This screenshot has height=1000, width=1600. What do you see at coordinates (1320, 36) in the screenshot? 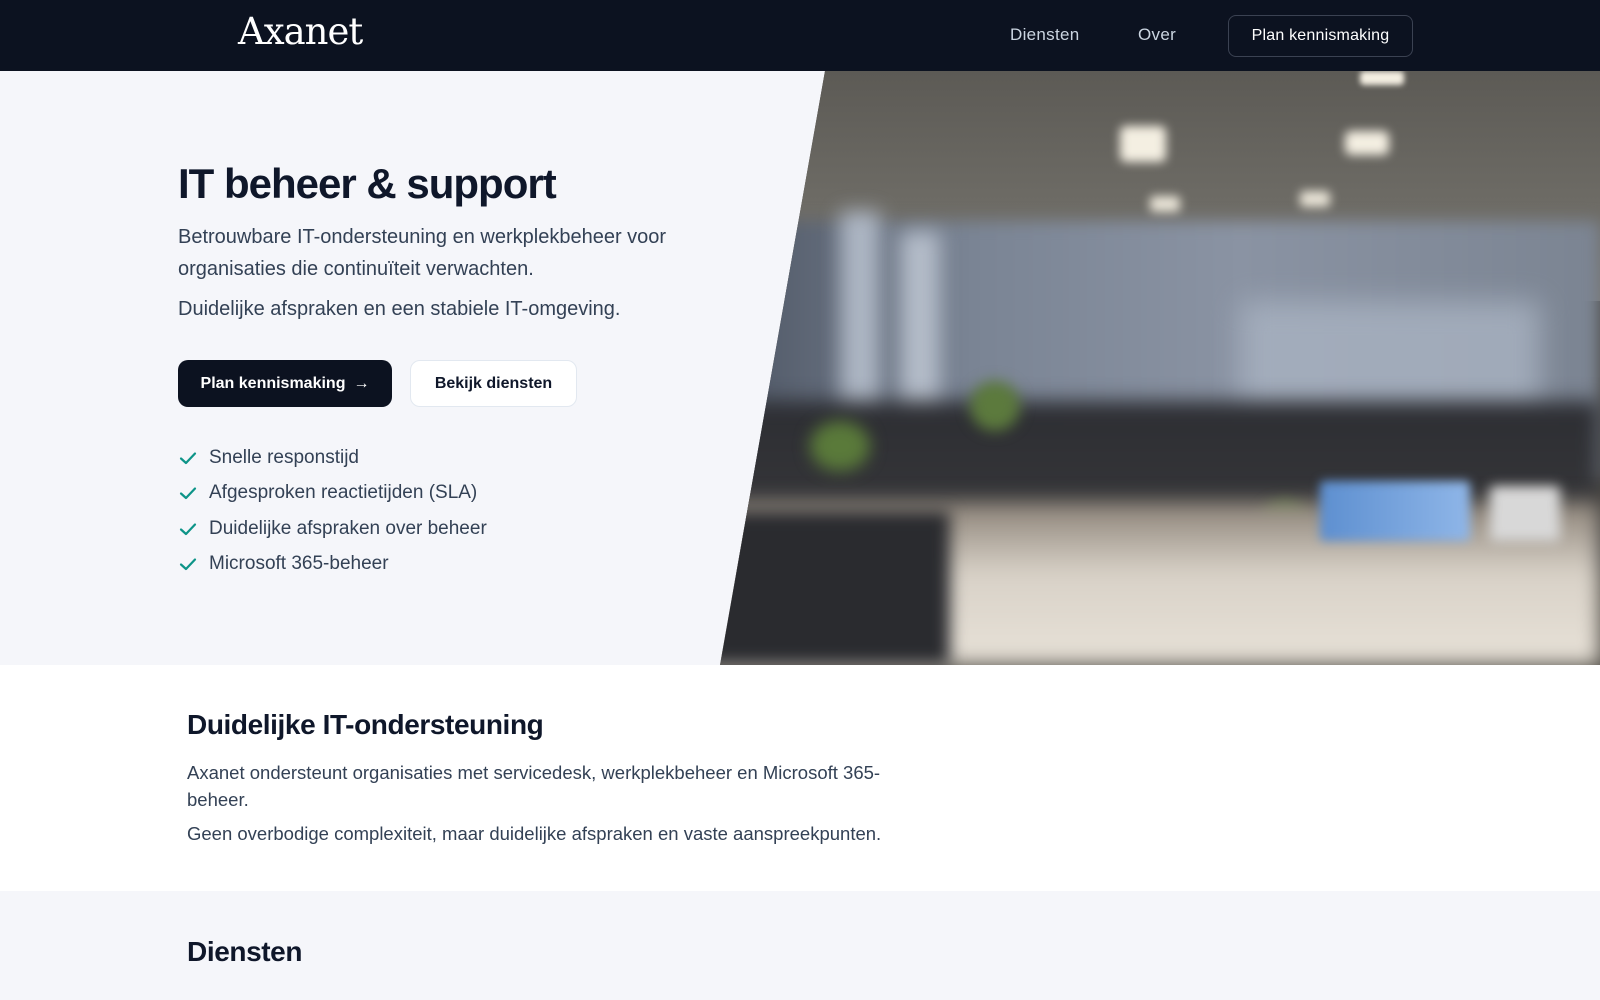
I see `nav-plan-kennismaking-button: Plan kennismaking` at bounding box center [1320, 36].